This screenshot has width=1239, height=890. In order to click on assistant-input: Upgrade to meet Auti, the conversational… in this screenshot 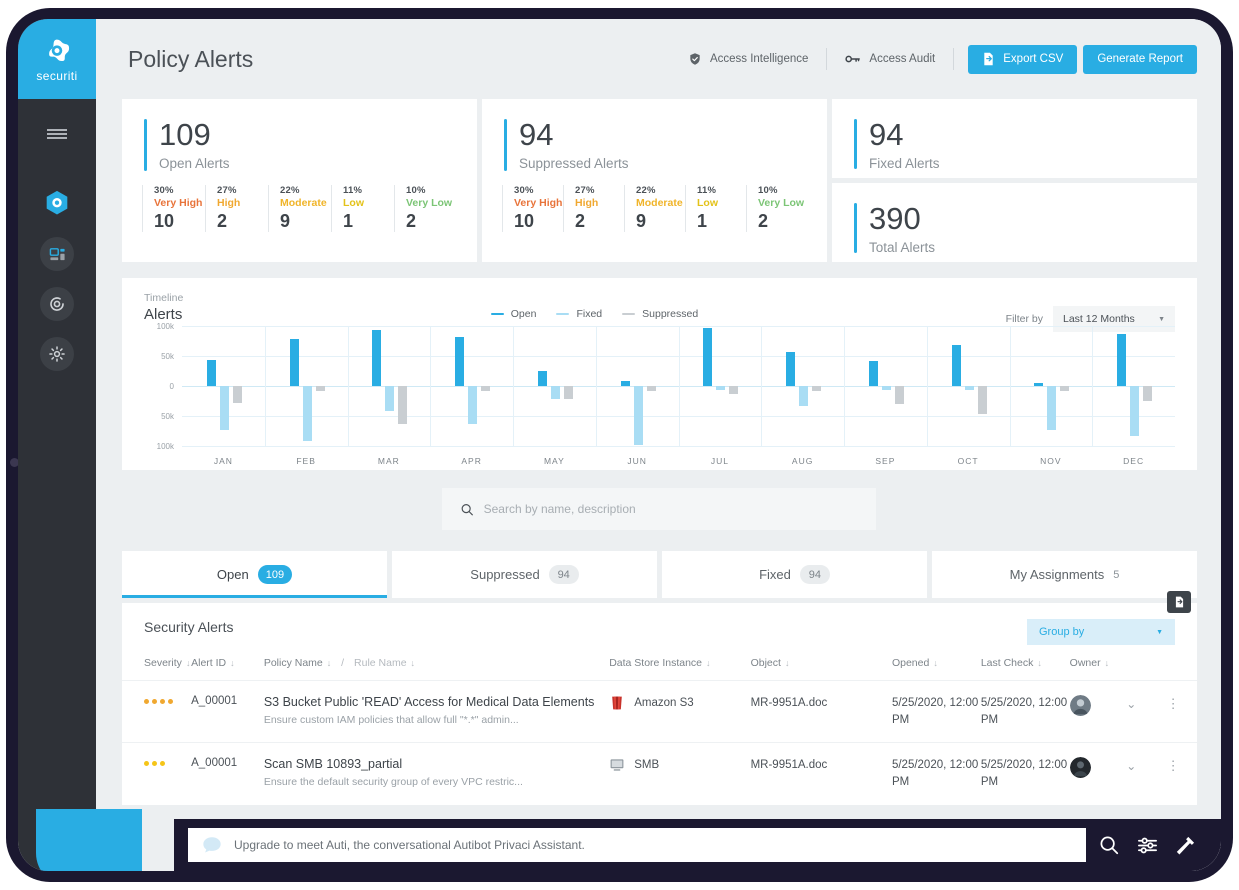, I will do `click(637, 845)`.